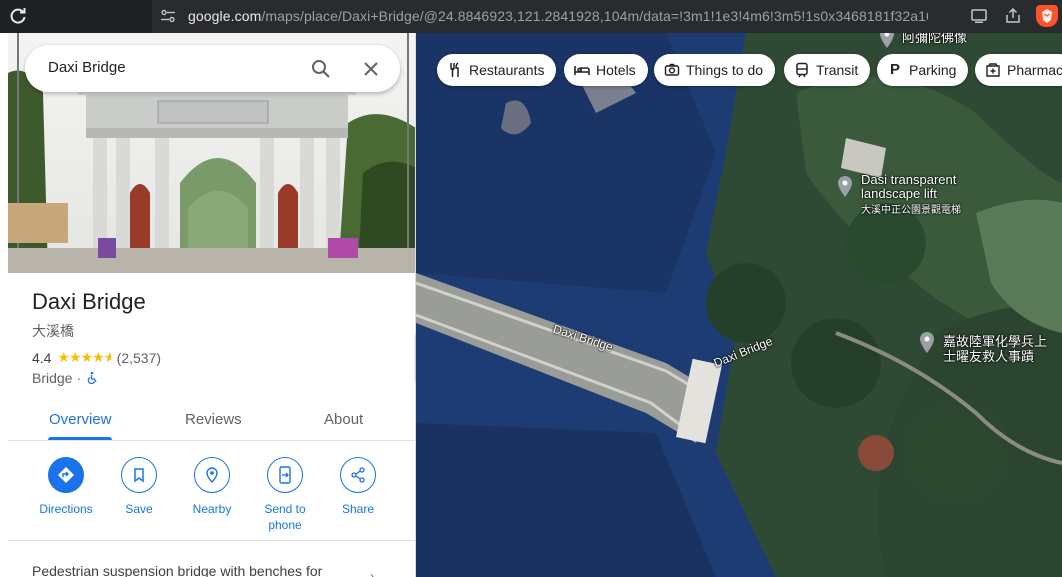  Describe the element at coordinates (212, 487) in the screenshot. I see `nearby-button: Nearby` at that location.